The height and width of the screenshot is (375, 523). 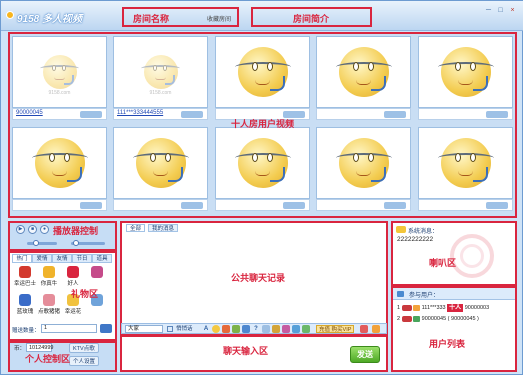 What do you see at coordinates (296, 329) in the screenshot?
I see `music-icon` at bounding box center [296, 329].